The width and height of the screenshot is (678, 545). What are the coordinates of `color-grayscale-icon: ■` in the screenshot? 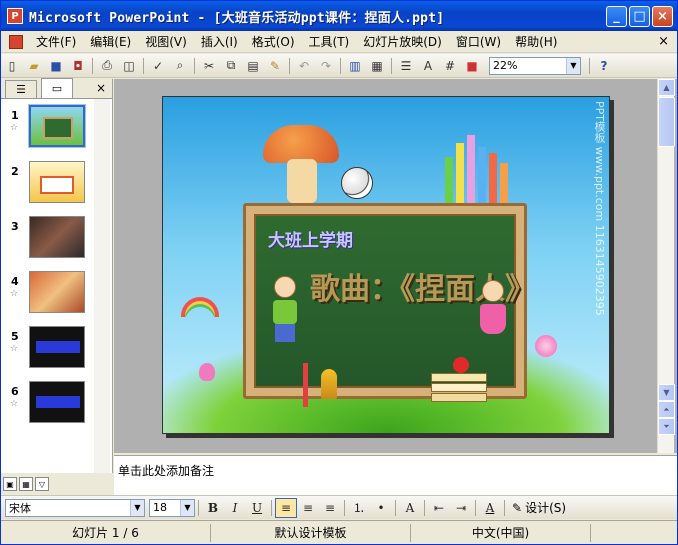 It's located at (472, 66).